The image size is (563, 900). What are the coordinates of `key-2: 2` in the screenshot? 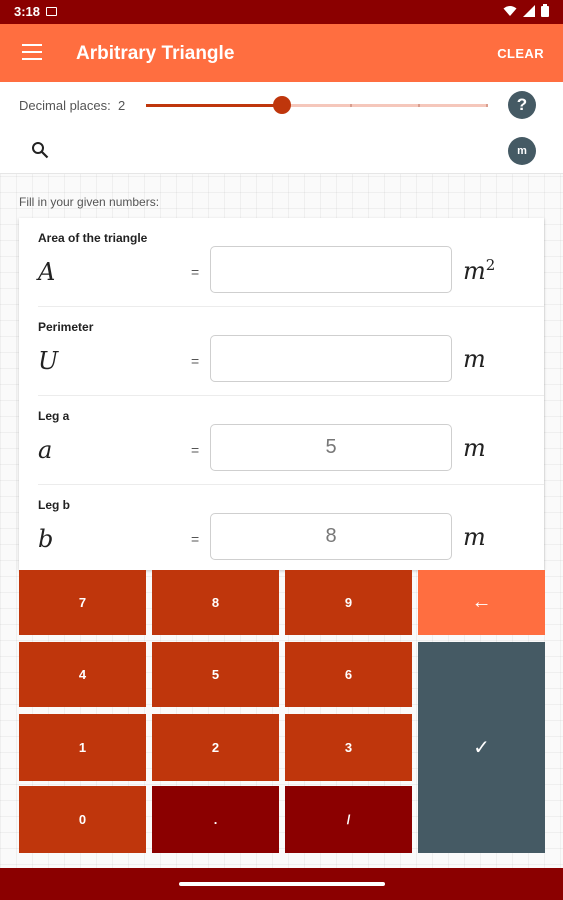 It's located at (215, 747).